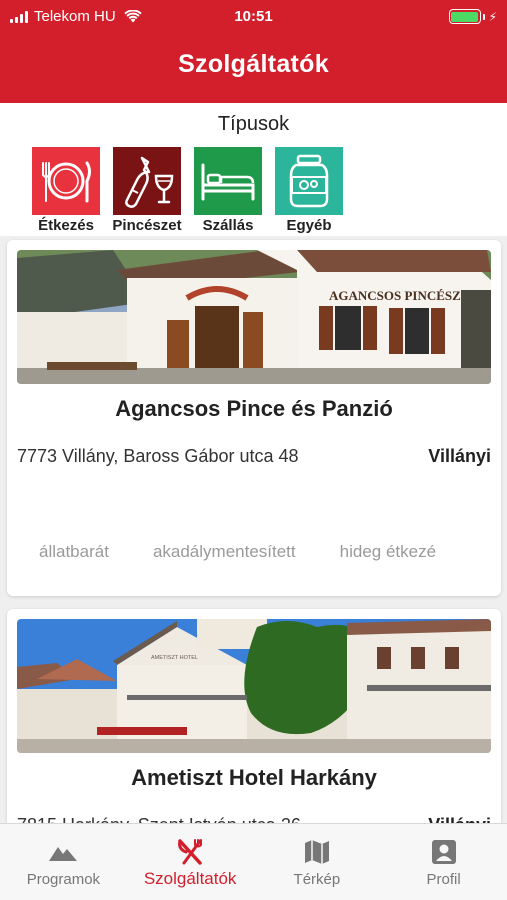  I want to click on tag: akadálymentesített, so click(224, 551).